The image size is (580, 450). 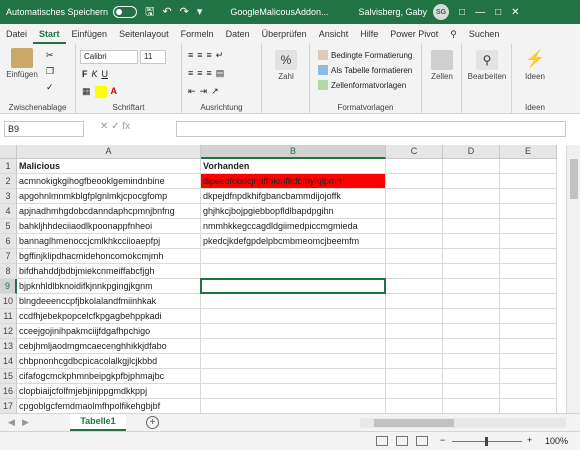 What do you see at coordinates (215, 91) in the screenshot?
I see `orientation-icon: ↗` at bounding box center [215, 91].